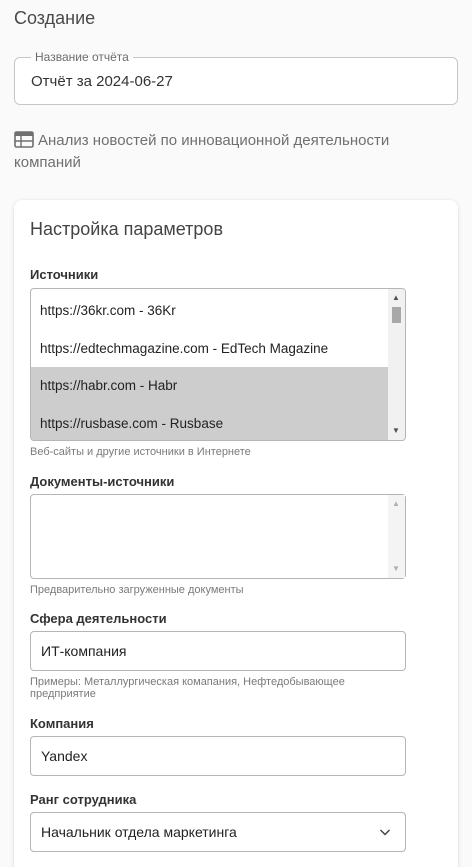  Describe the element at coordinates (140, 452) in the screenshot. I see `sources-hint: Веб-сайты и другие источники в Интернете` at that location.